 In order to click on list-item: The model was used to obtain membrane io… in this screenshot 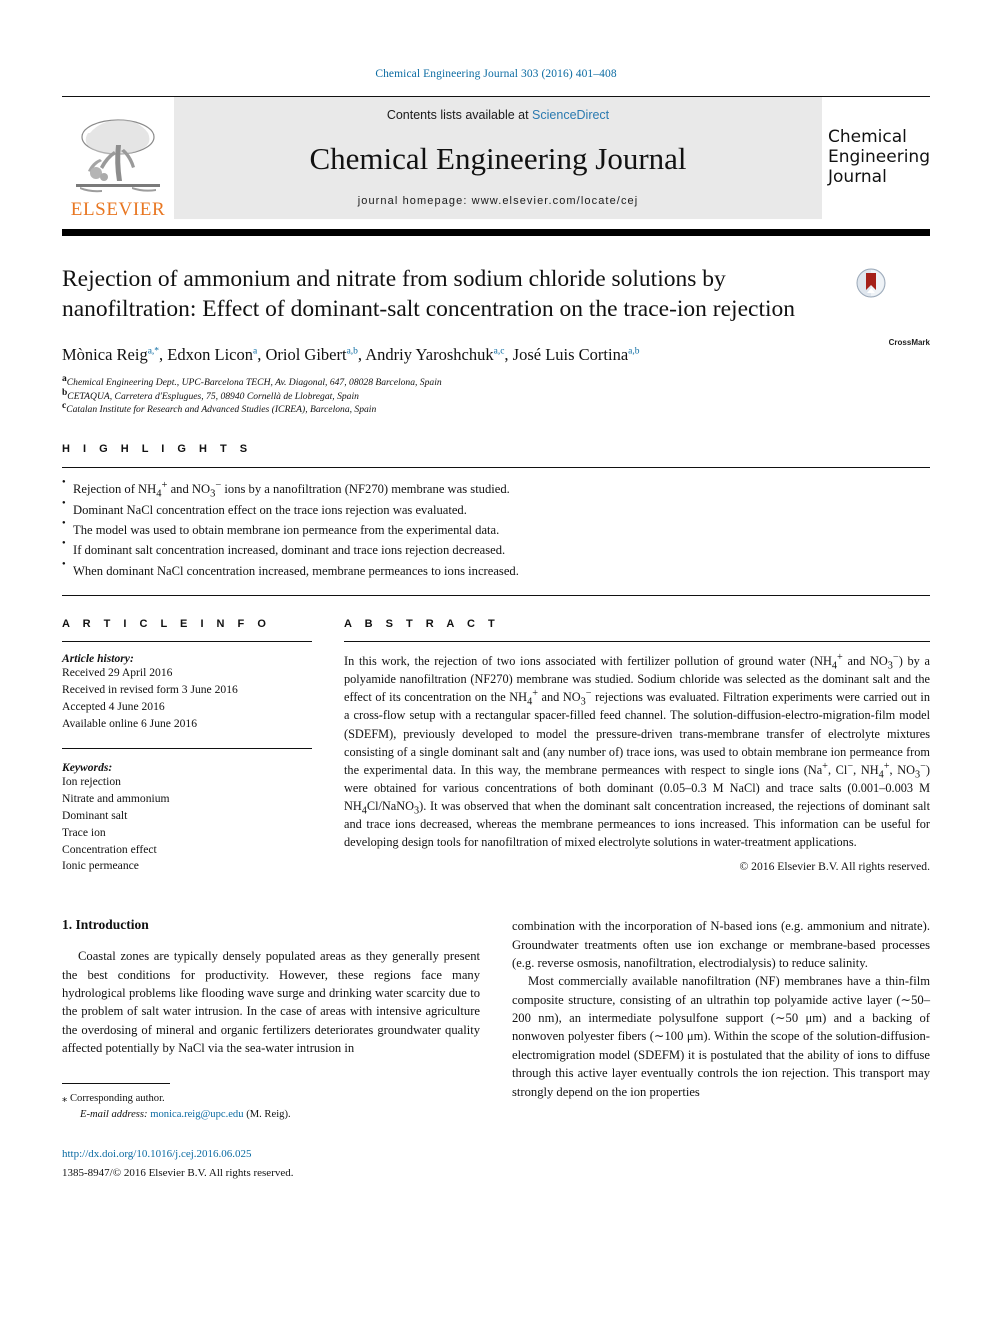, I will do `click(496, 529)`.